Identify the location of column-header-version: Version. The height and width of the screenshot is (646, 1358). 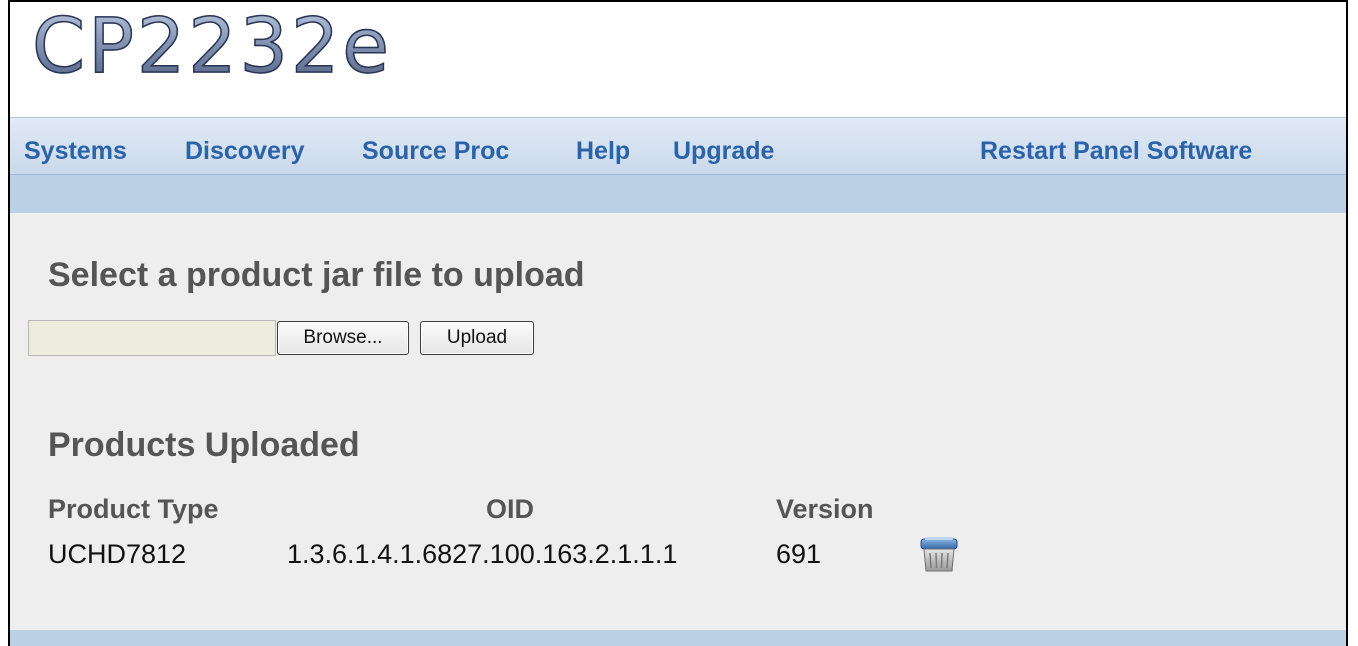
(825, 509).